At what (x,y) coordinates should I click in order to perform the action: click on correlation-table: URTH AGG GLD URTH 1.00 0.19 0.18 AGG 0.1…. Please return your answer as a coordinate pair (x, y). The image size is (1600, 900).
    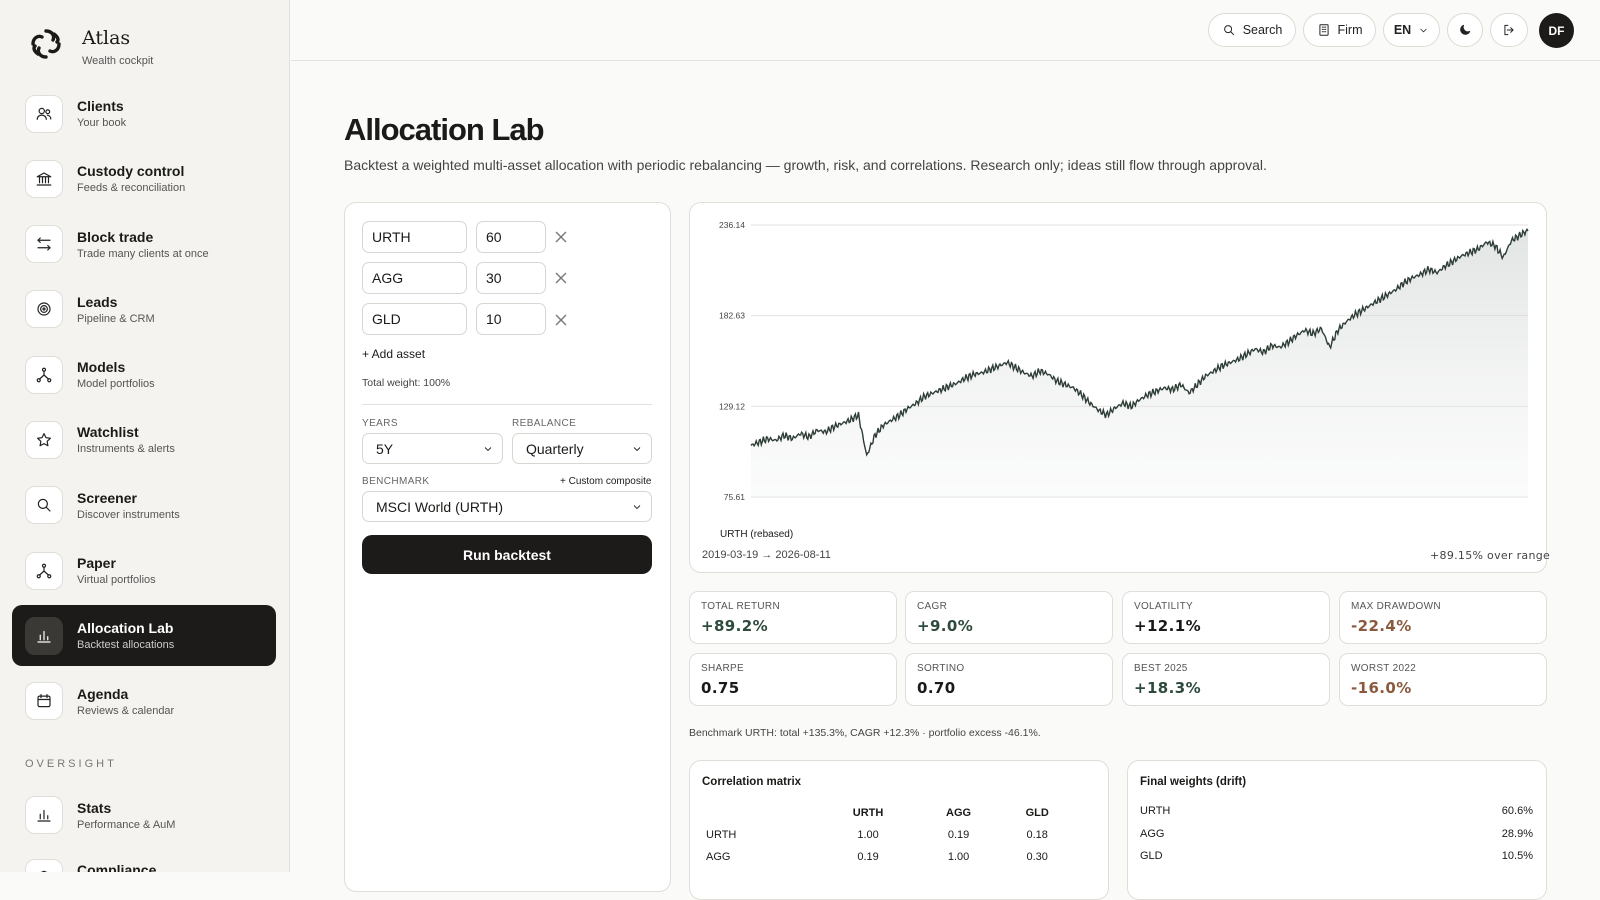
    Looking at the image, I should click on (887, 835).